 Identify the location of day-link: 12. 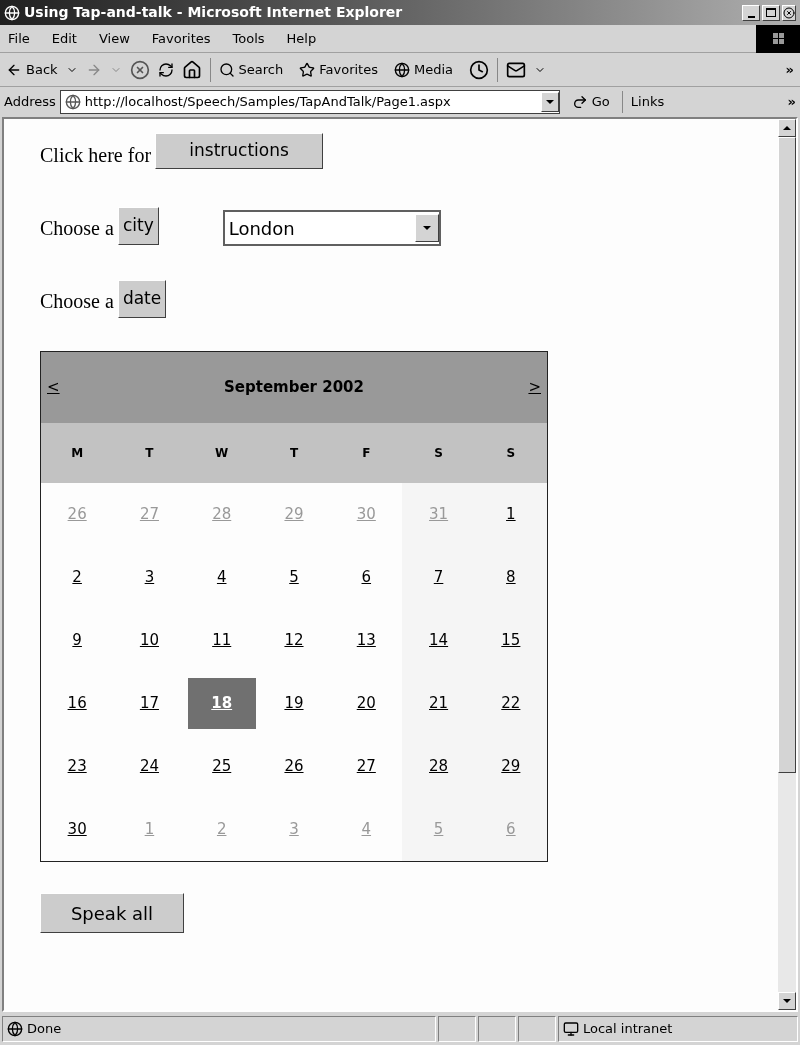
(294, 640).